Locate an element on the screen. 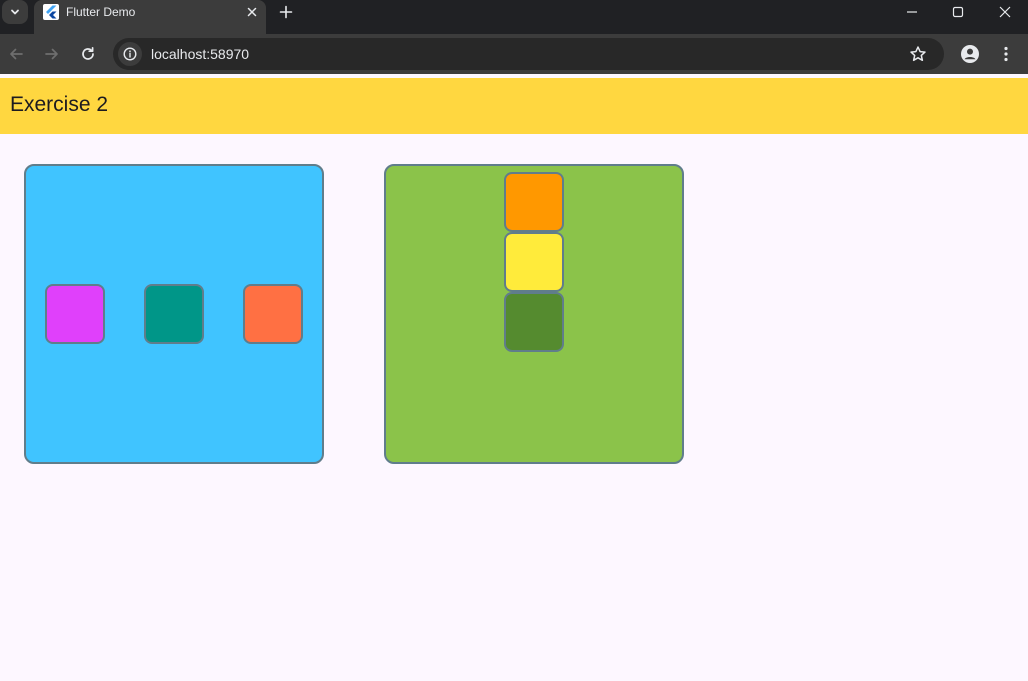 The image size is (1028, 681). browser-toolbar: localhost:58970 is located at coordinates (514, 54).